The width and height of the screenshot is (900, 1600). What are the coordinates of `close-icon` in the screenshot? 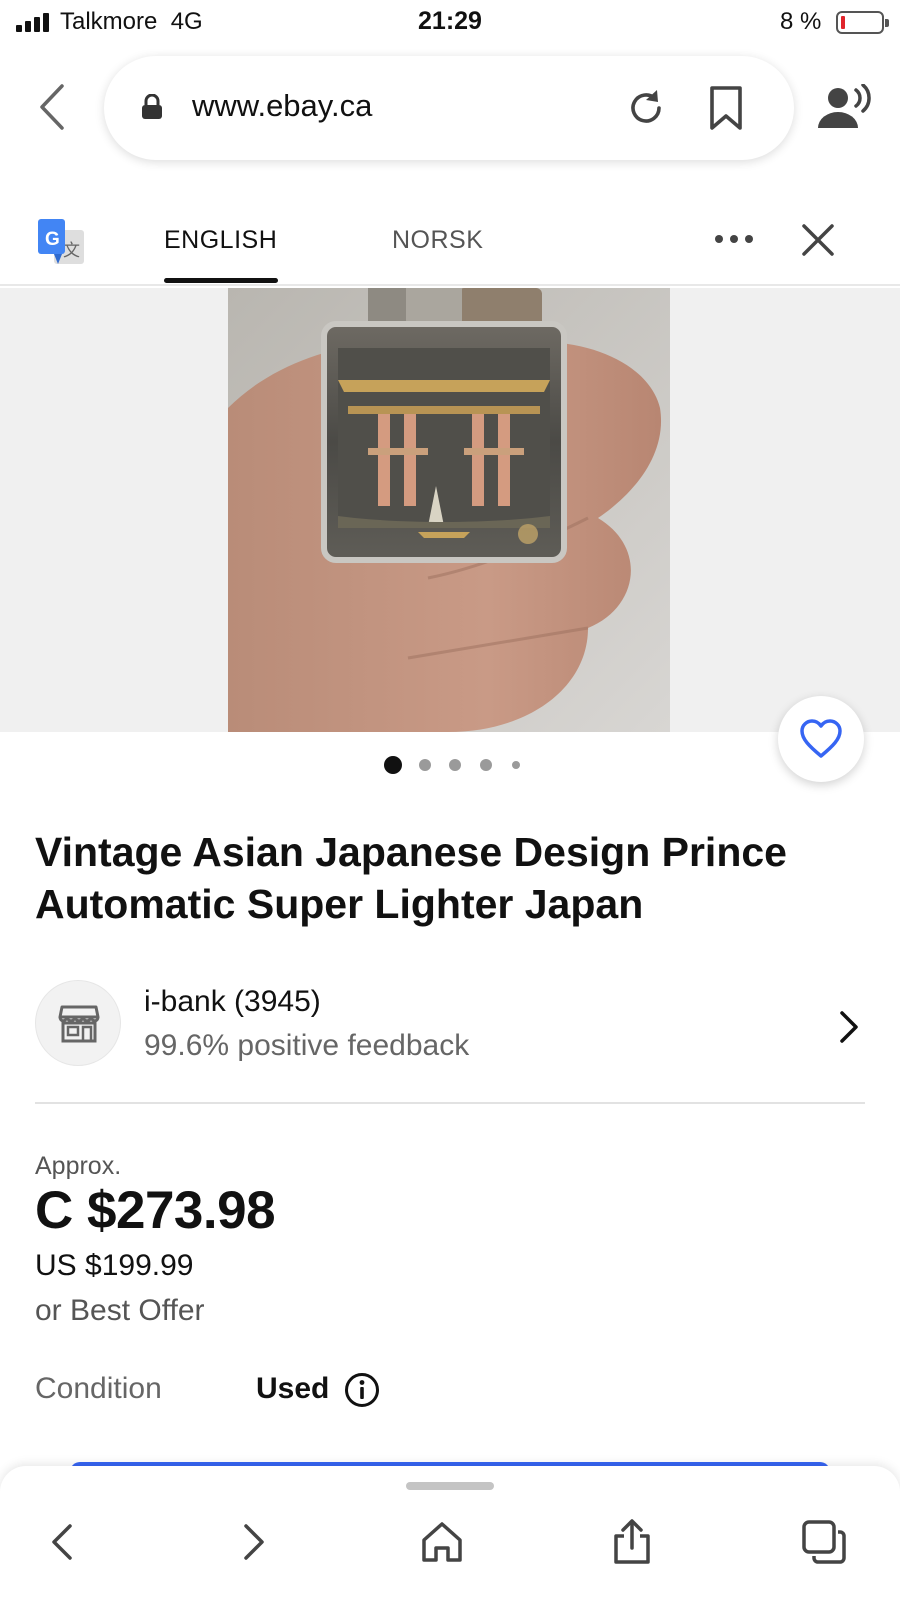 It's located at (818, 240).